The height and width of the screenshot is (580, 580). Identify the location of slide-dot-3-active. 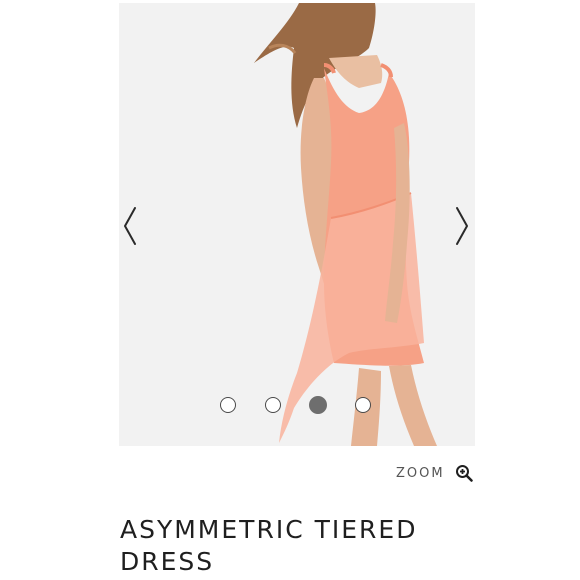
(318, 405).